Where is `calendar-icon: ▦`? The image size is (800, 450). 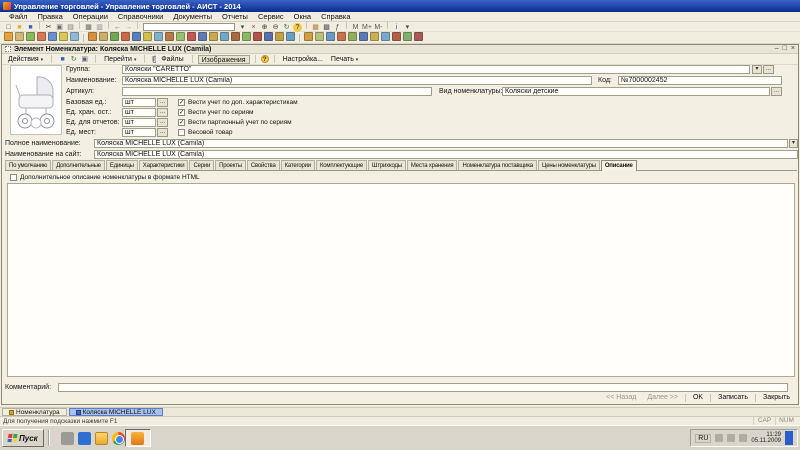
calendar-icon: ▦ is located at coordinates (315, 27).